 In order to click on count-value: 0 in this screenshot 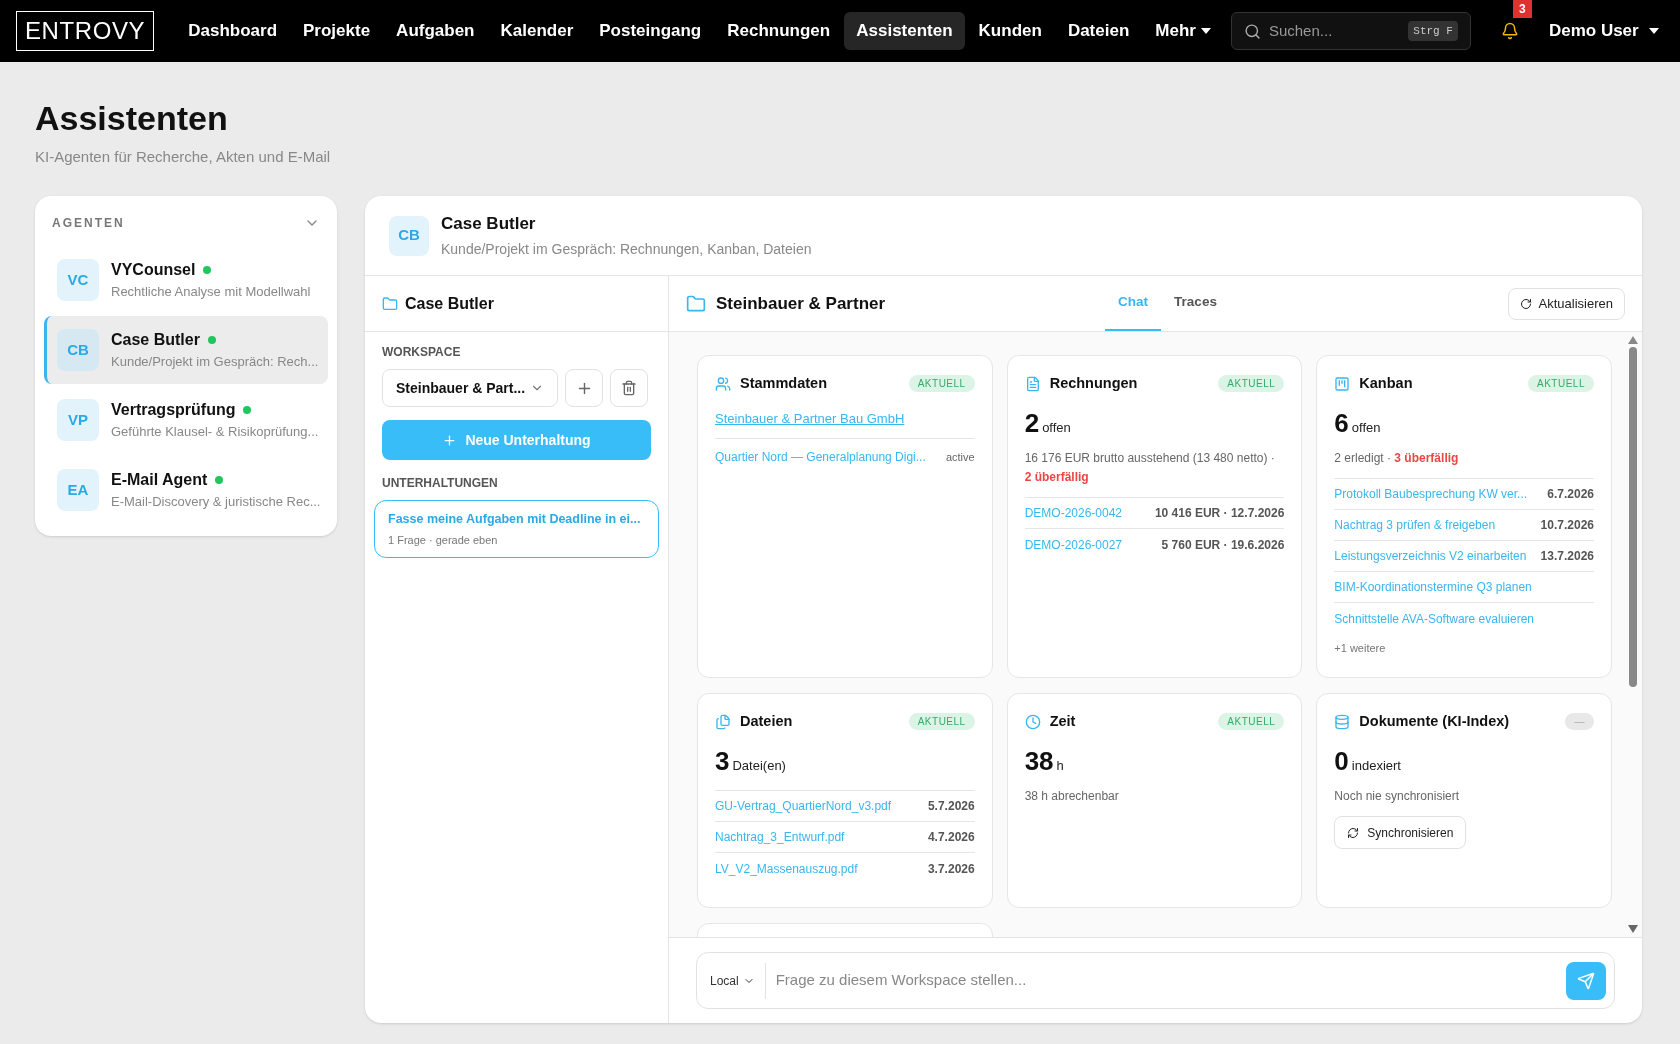, I will do `click(1341, 760)`.